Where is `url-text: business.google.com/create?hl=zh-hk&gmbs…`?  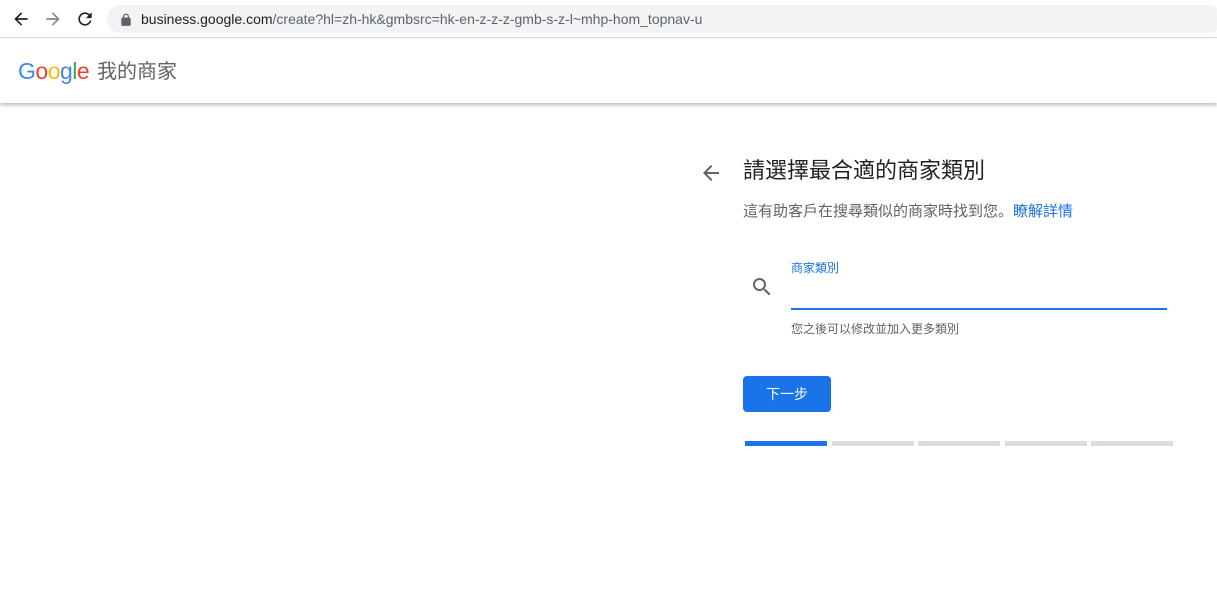 url-text: business.google.com/create?hl=zh-hk&gmbs… is located at coordinates (421, 19).